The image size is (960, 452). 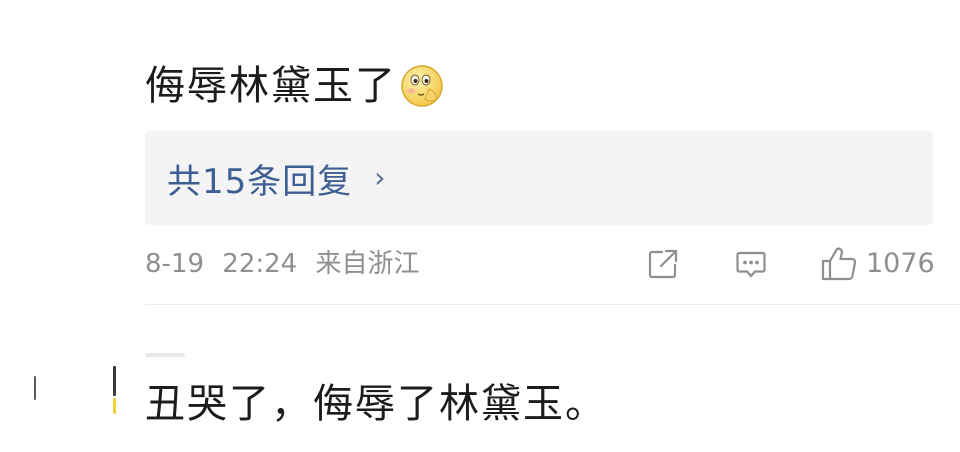 I want to click on comment-meta: 8-19 22:24 来自浙江, so click(x=282, y=264).